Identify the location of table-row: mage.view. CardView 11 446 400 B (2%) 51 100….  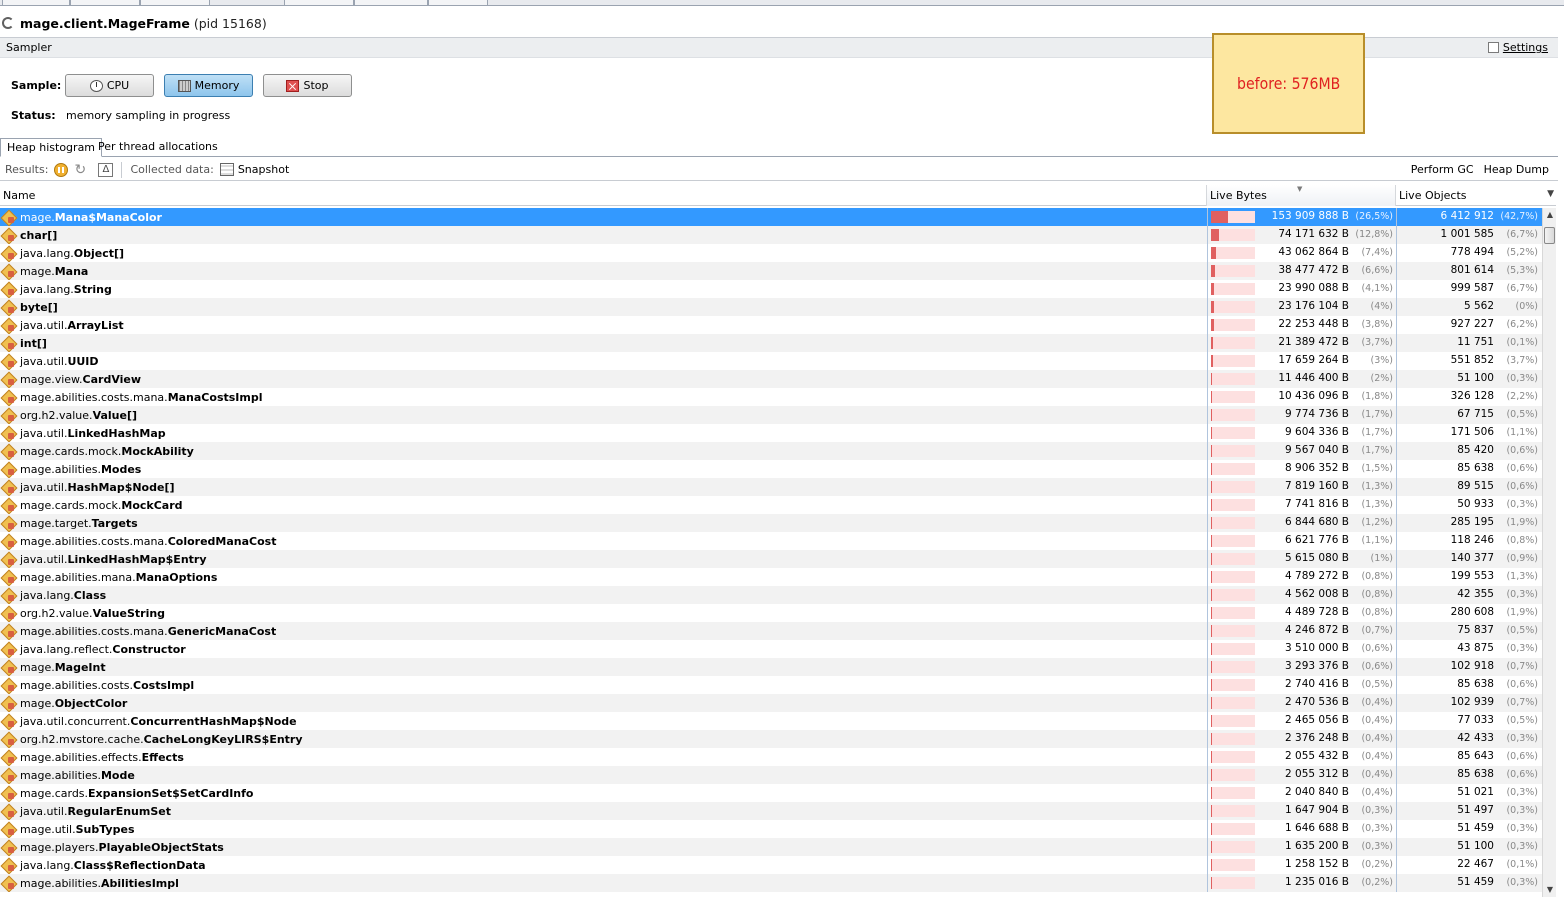
(771, 379).